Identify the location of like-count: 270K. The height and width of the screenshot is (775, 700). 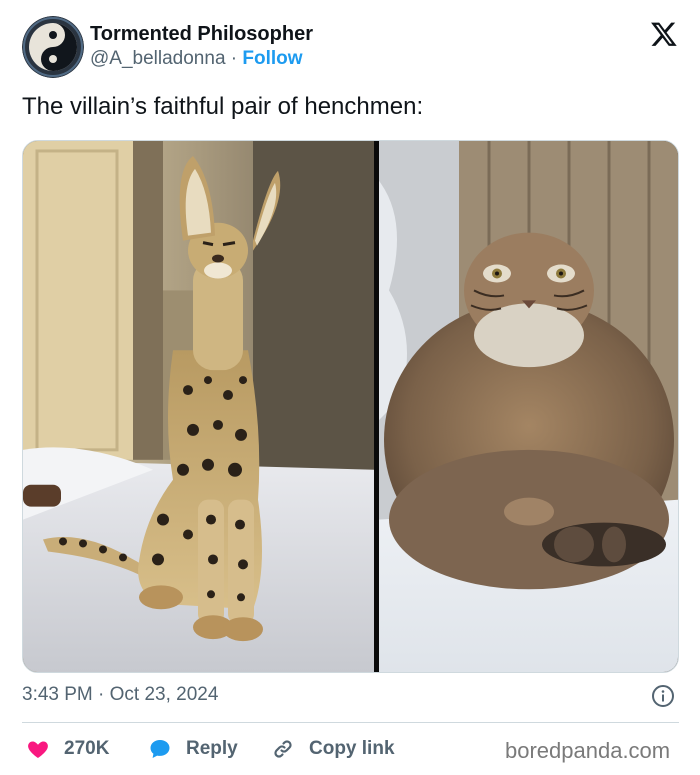
(87, 748).